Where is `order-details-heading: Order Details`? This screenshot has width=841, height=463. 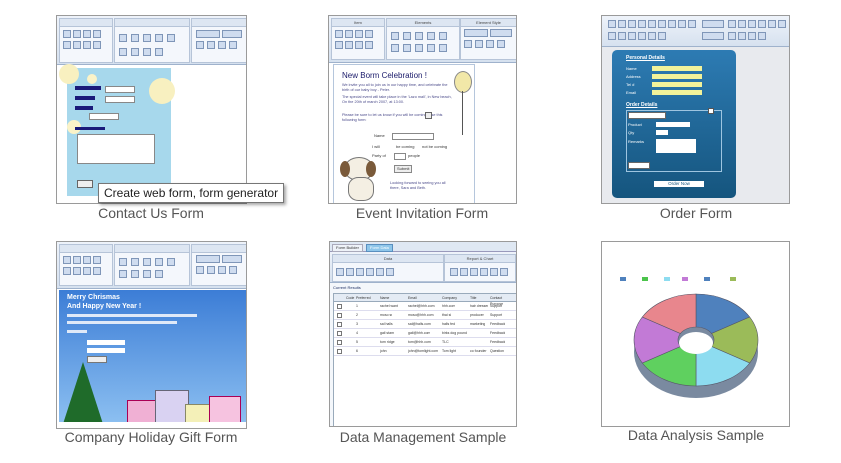 order-details-heading: Order Details is located at coordinates (642, 105).